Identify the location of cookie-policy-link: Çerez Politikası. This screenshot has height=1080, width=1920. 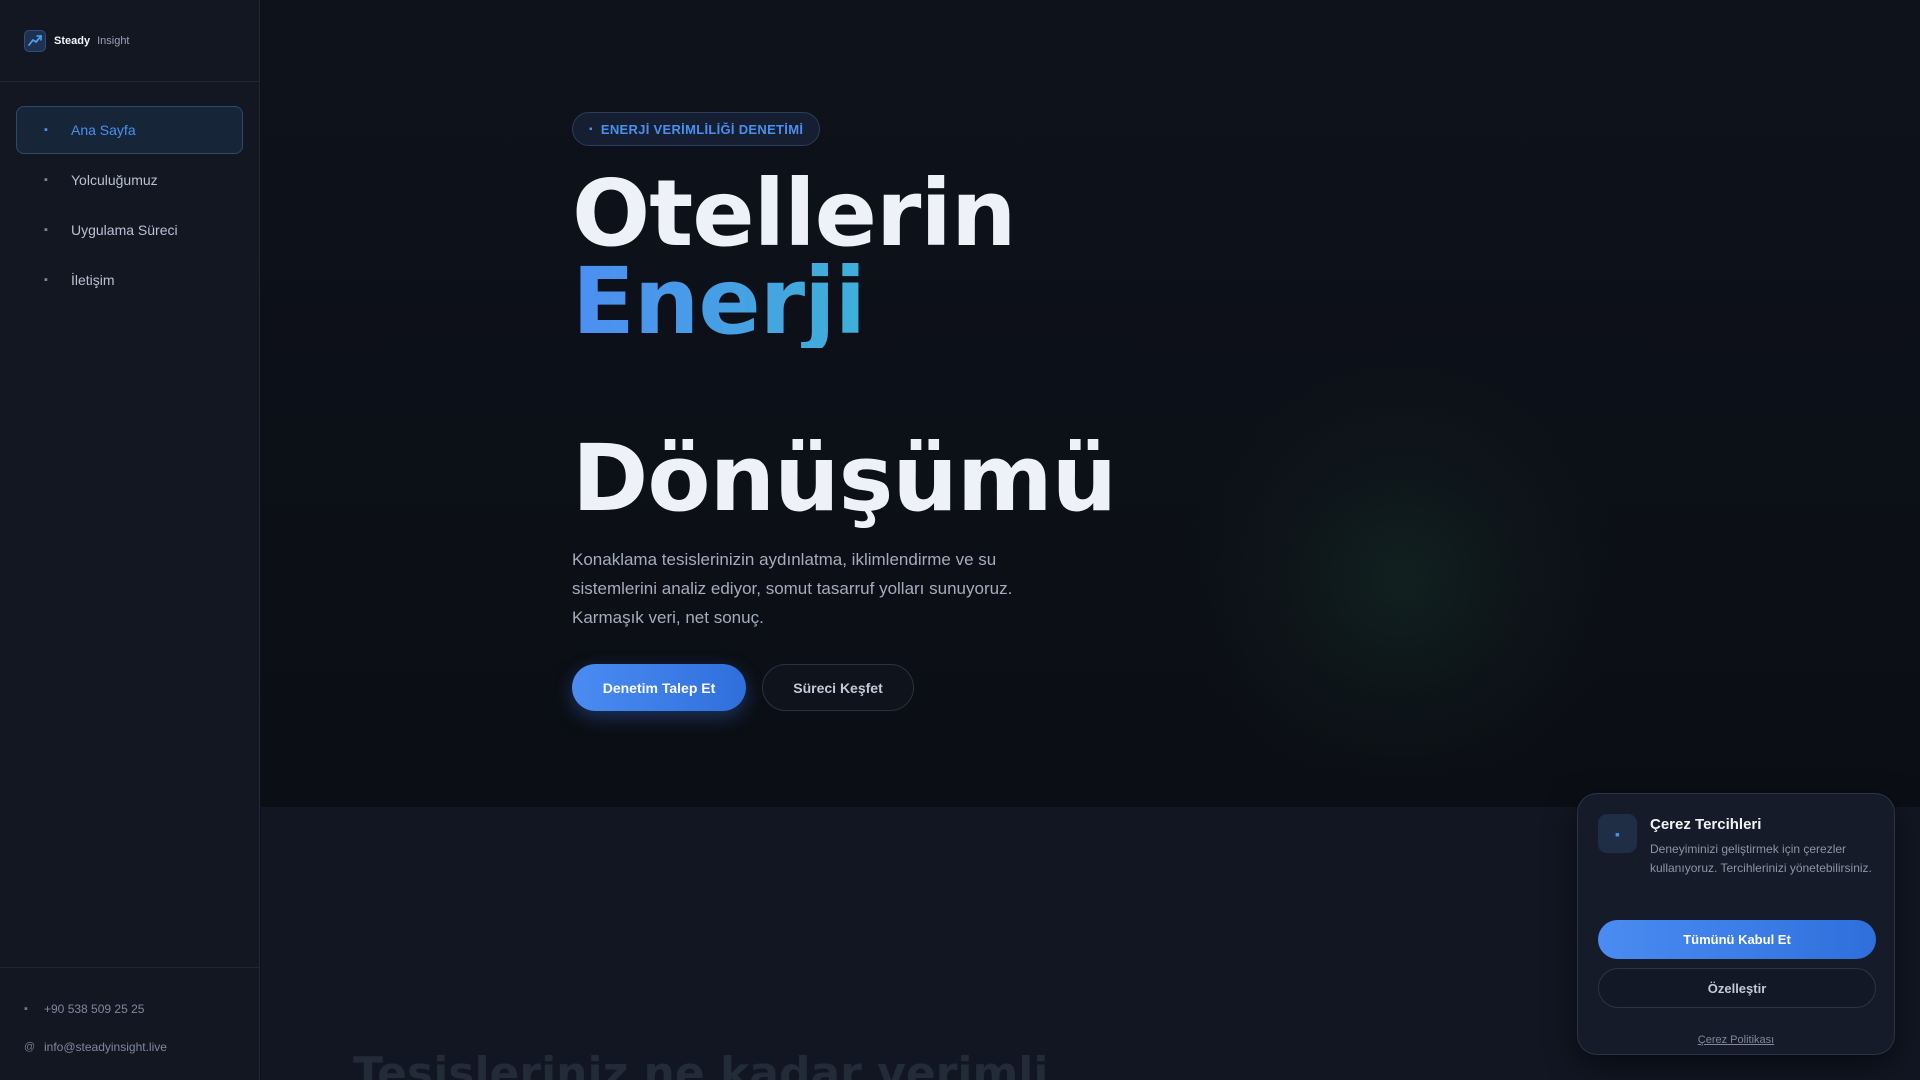
(1736, 1040).